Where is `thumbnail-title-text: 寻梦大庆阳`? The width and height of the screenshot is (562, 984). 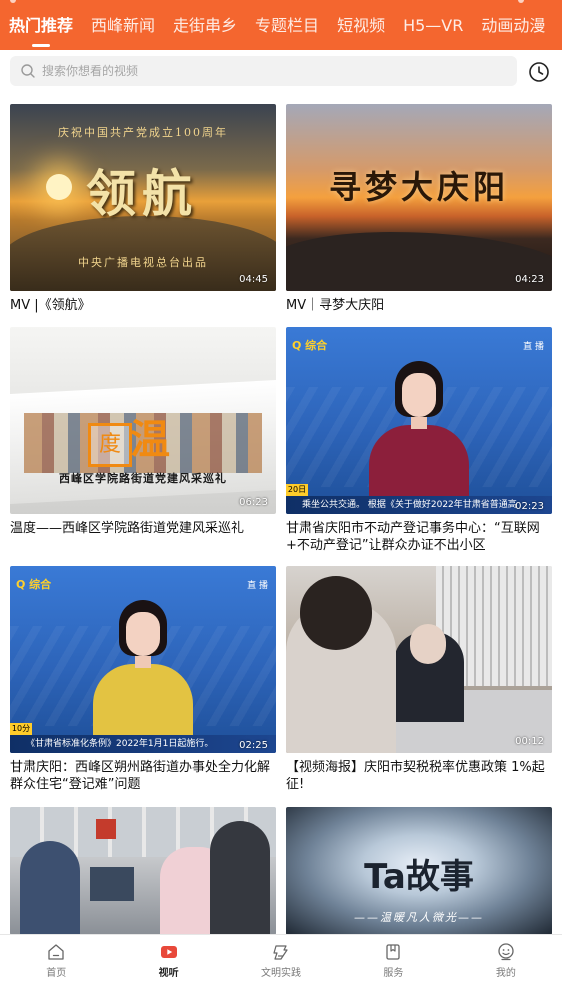
thumbnail-title-text: 寻梦大庆阳 is located at coordinates (418, 187).